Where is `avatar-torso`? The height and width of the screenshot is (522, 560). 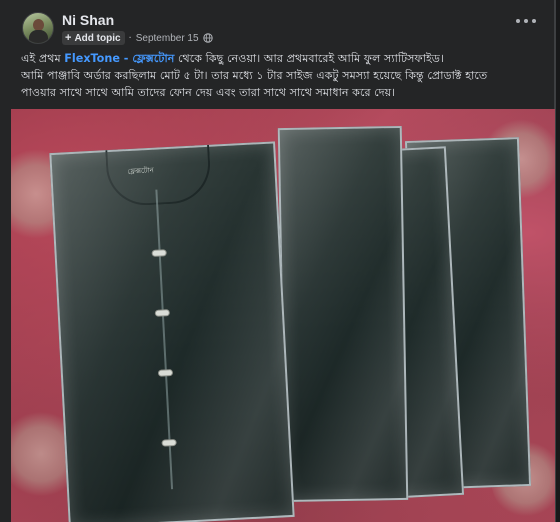 avatar-torso is located at coordinates (38, 36).